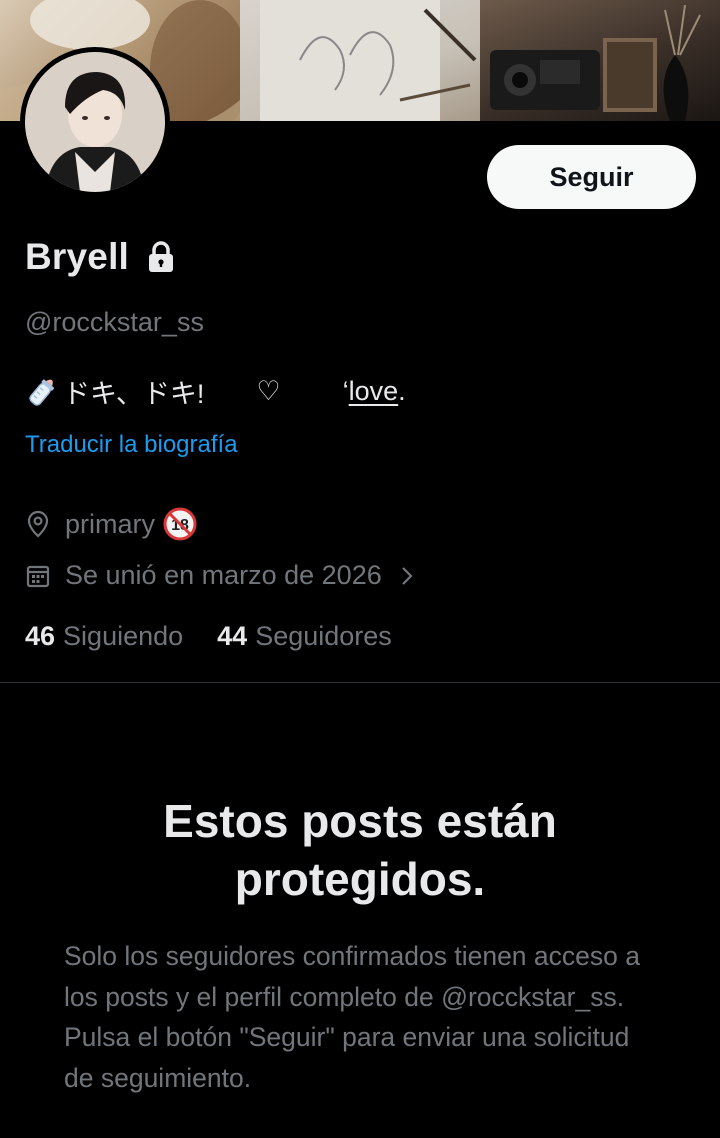 The height and width of the screenshot is (1138, 720). What do you see at coordinates (360, 682) in the screenshot?
I see `section-divider` at bounding box center [360, 682].